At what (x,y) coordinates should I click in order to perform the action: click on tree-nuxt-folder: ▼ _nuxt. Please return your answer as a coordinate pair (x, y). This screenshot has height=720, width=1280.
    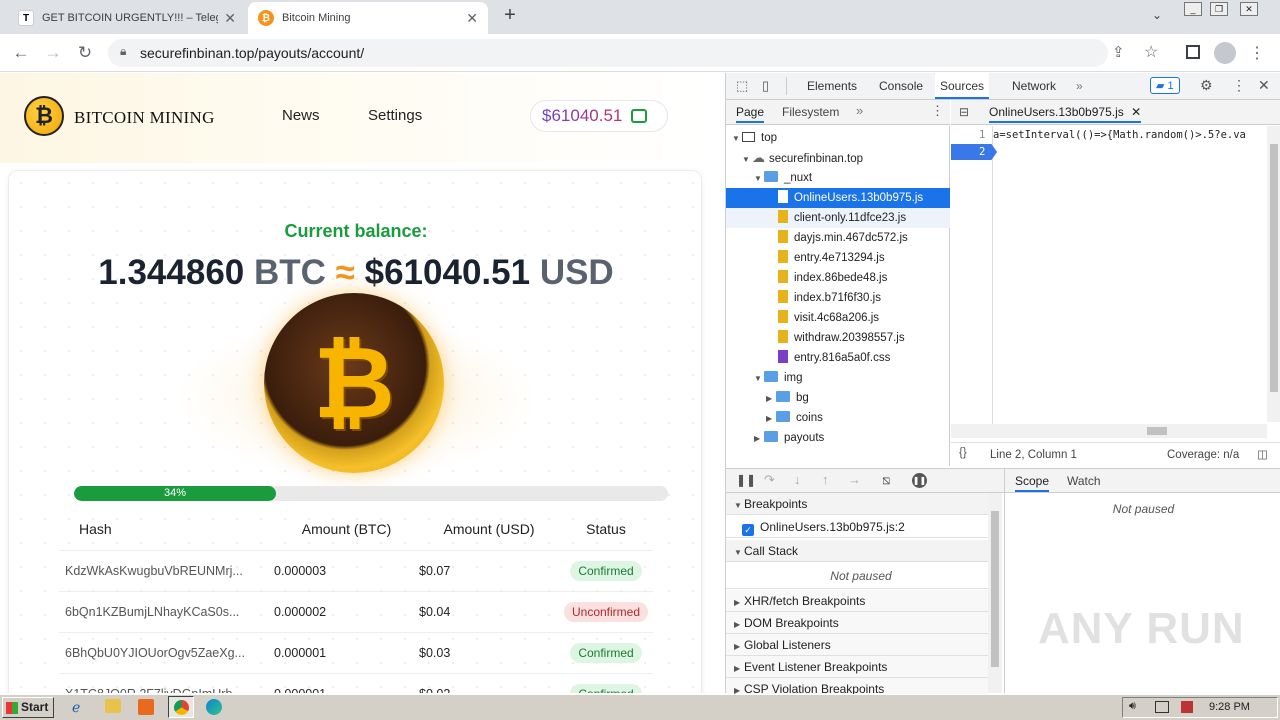
    Looking at the image, I should click on (769, 178).